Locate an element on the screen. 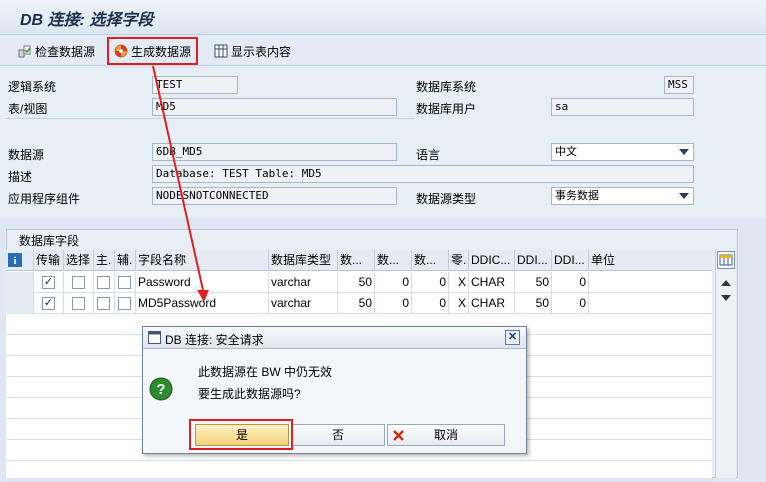  dialog-message-line1: 此数据源在 BW 中仍无效 is located at coordinates (265, 372).